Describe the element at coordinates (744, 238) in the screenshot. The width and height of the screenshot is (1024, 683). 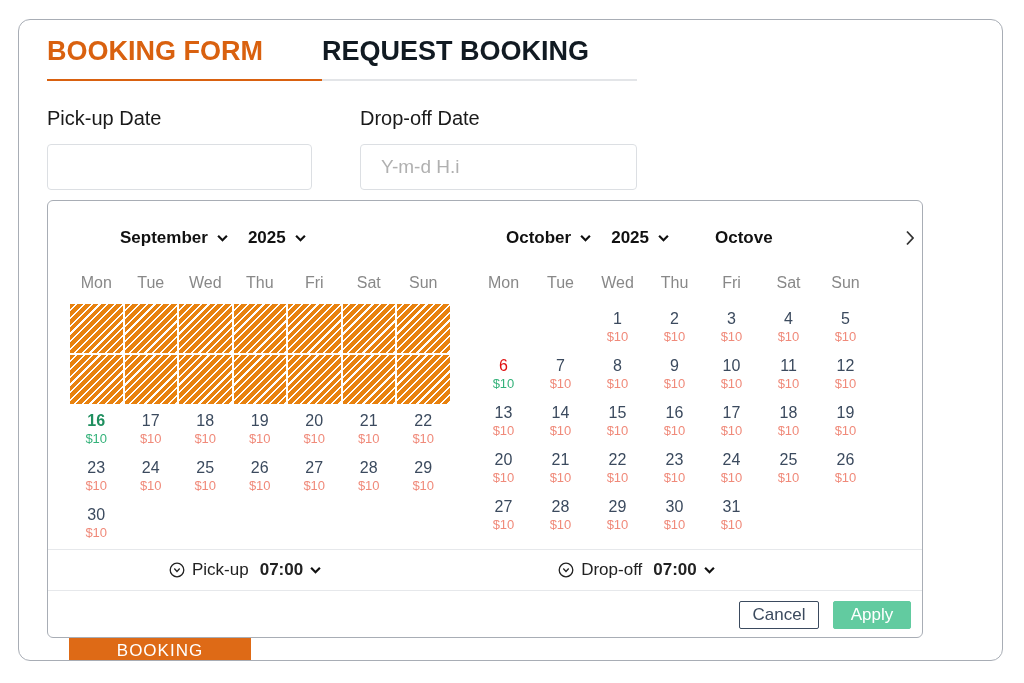
I see `month-title: Octove` at that location.